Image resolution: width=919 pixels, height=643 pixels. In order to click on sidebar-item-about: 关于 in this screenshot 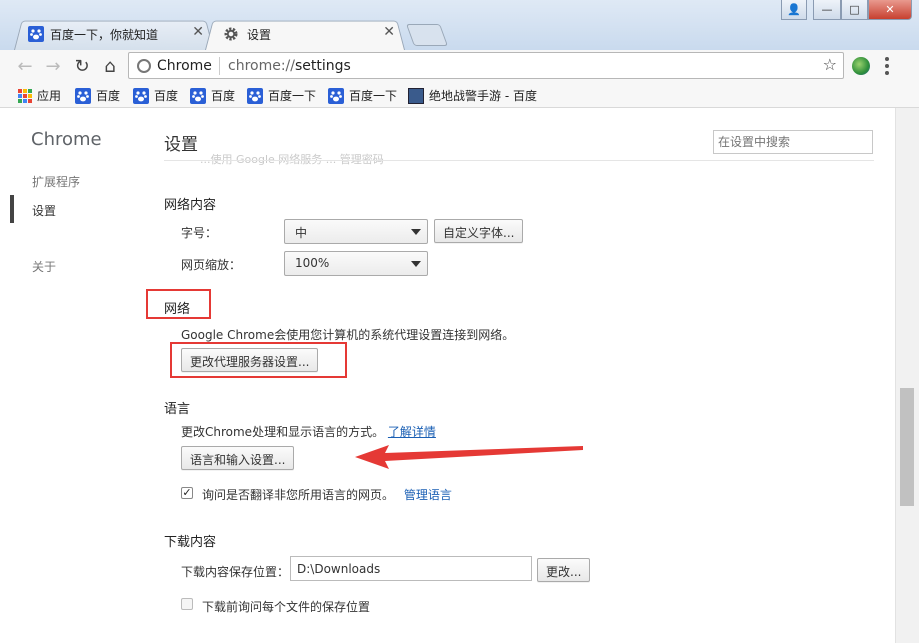, I will do `click(44, 266)`.